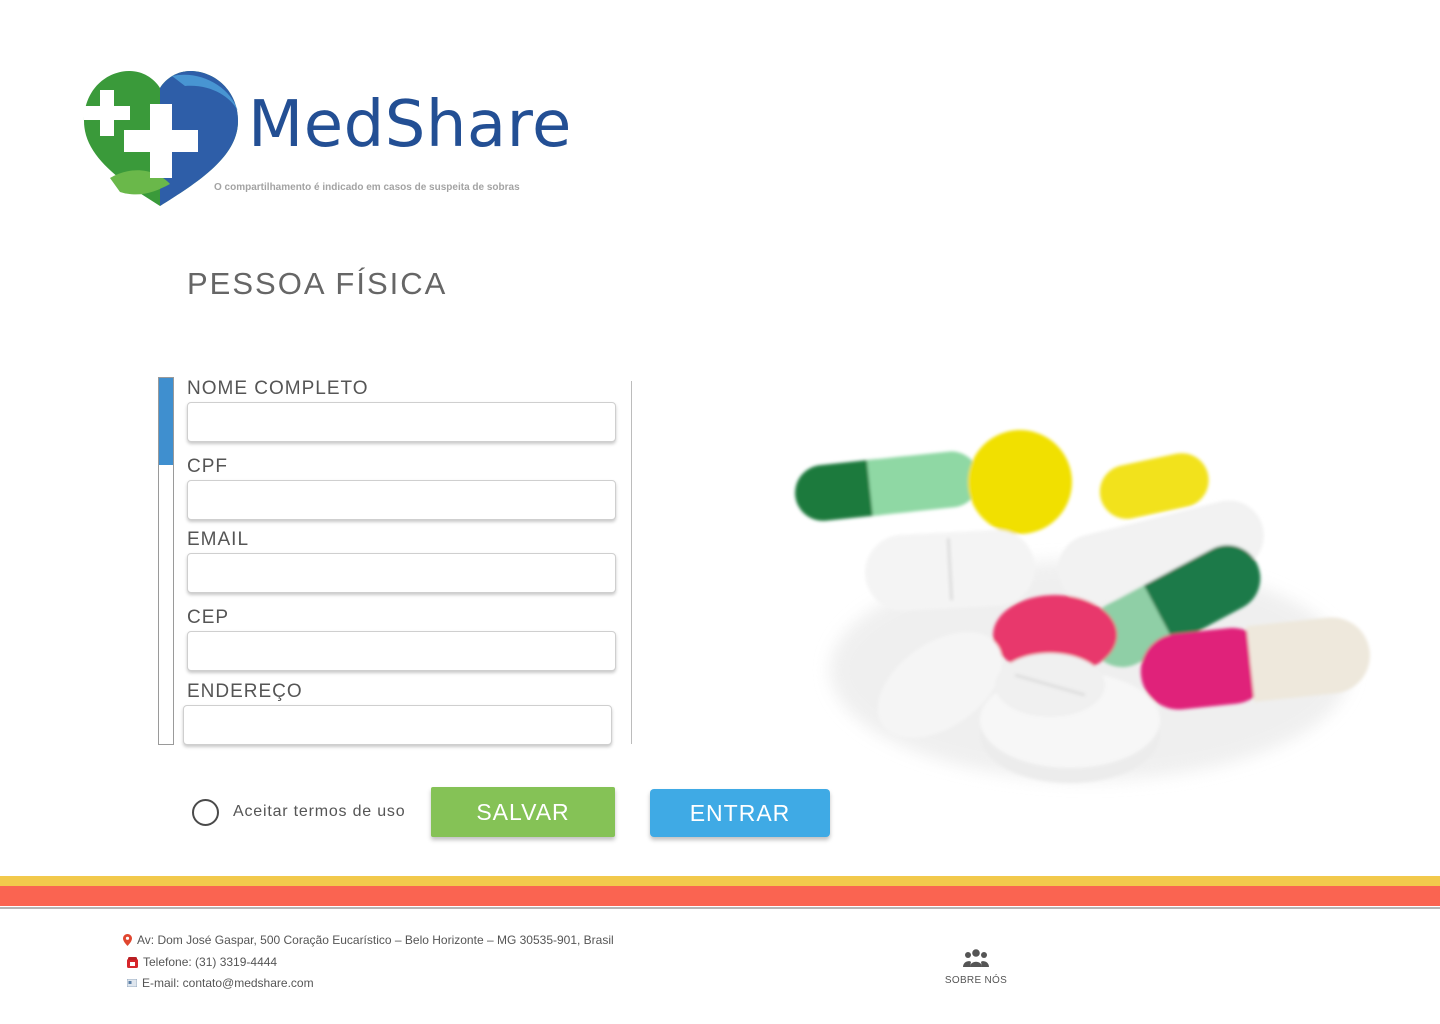 Image resolution: width=1440 pixels, height=1024 pixels. Describe the element at coordinates (976, 958) in the screenshot. I see `users-group-icon` at that location.